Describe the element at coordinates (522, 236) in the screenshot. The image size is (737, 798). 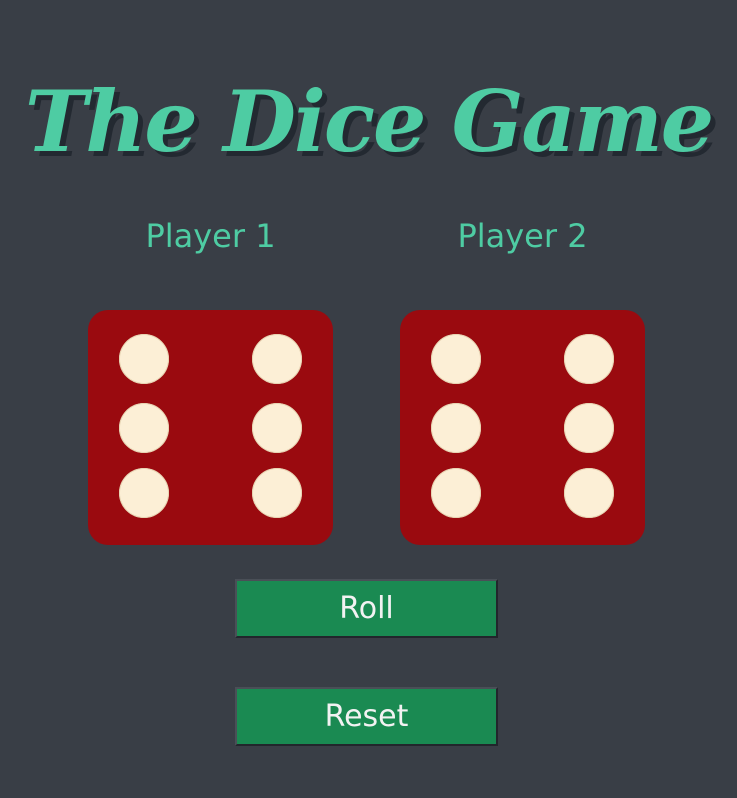
I see `player-2-label: Player 2` at that location.